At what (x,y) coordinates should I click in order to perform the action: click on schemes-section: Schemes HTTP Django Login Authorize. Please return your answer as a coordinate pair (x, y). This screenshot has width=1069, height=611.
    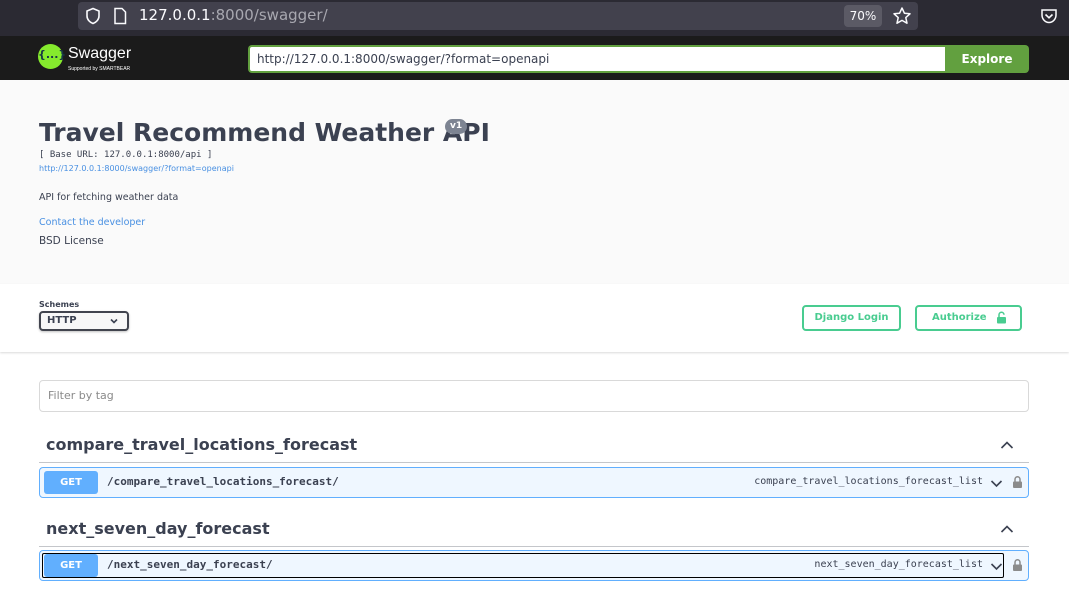
    Looking at the image, I should click on (534, 318).